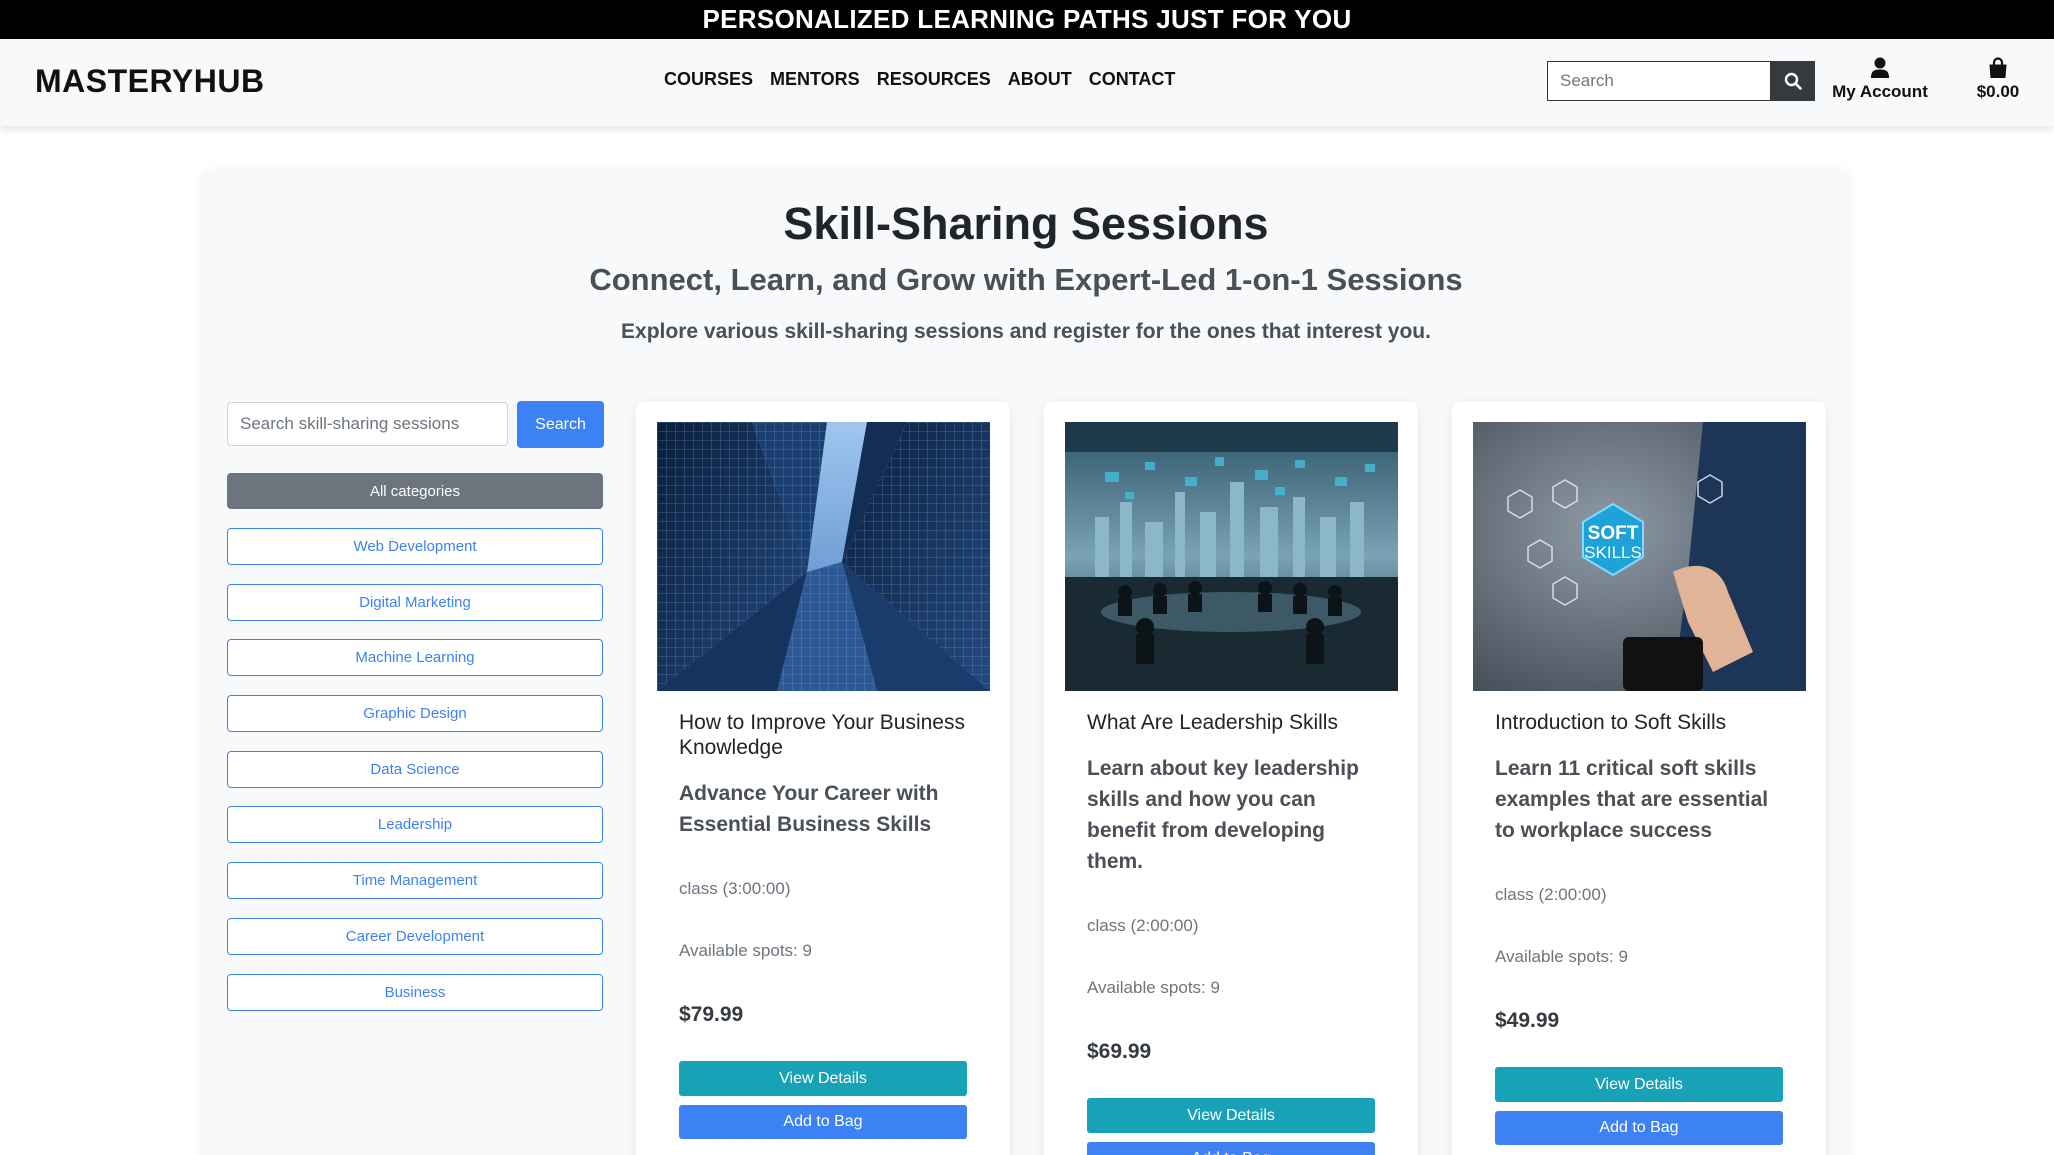 This screenshot has height=1155, width=2054. I want to click on category-machine-learning: Machine Learning, so click(415, 658).